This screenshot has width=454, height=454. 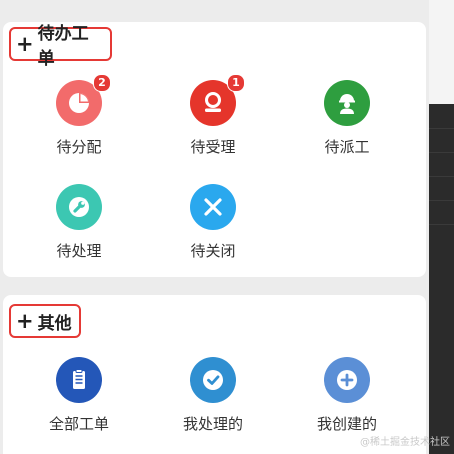 I want to click on item-label: 待分配, so click(x=79, y=147).